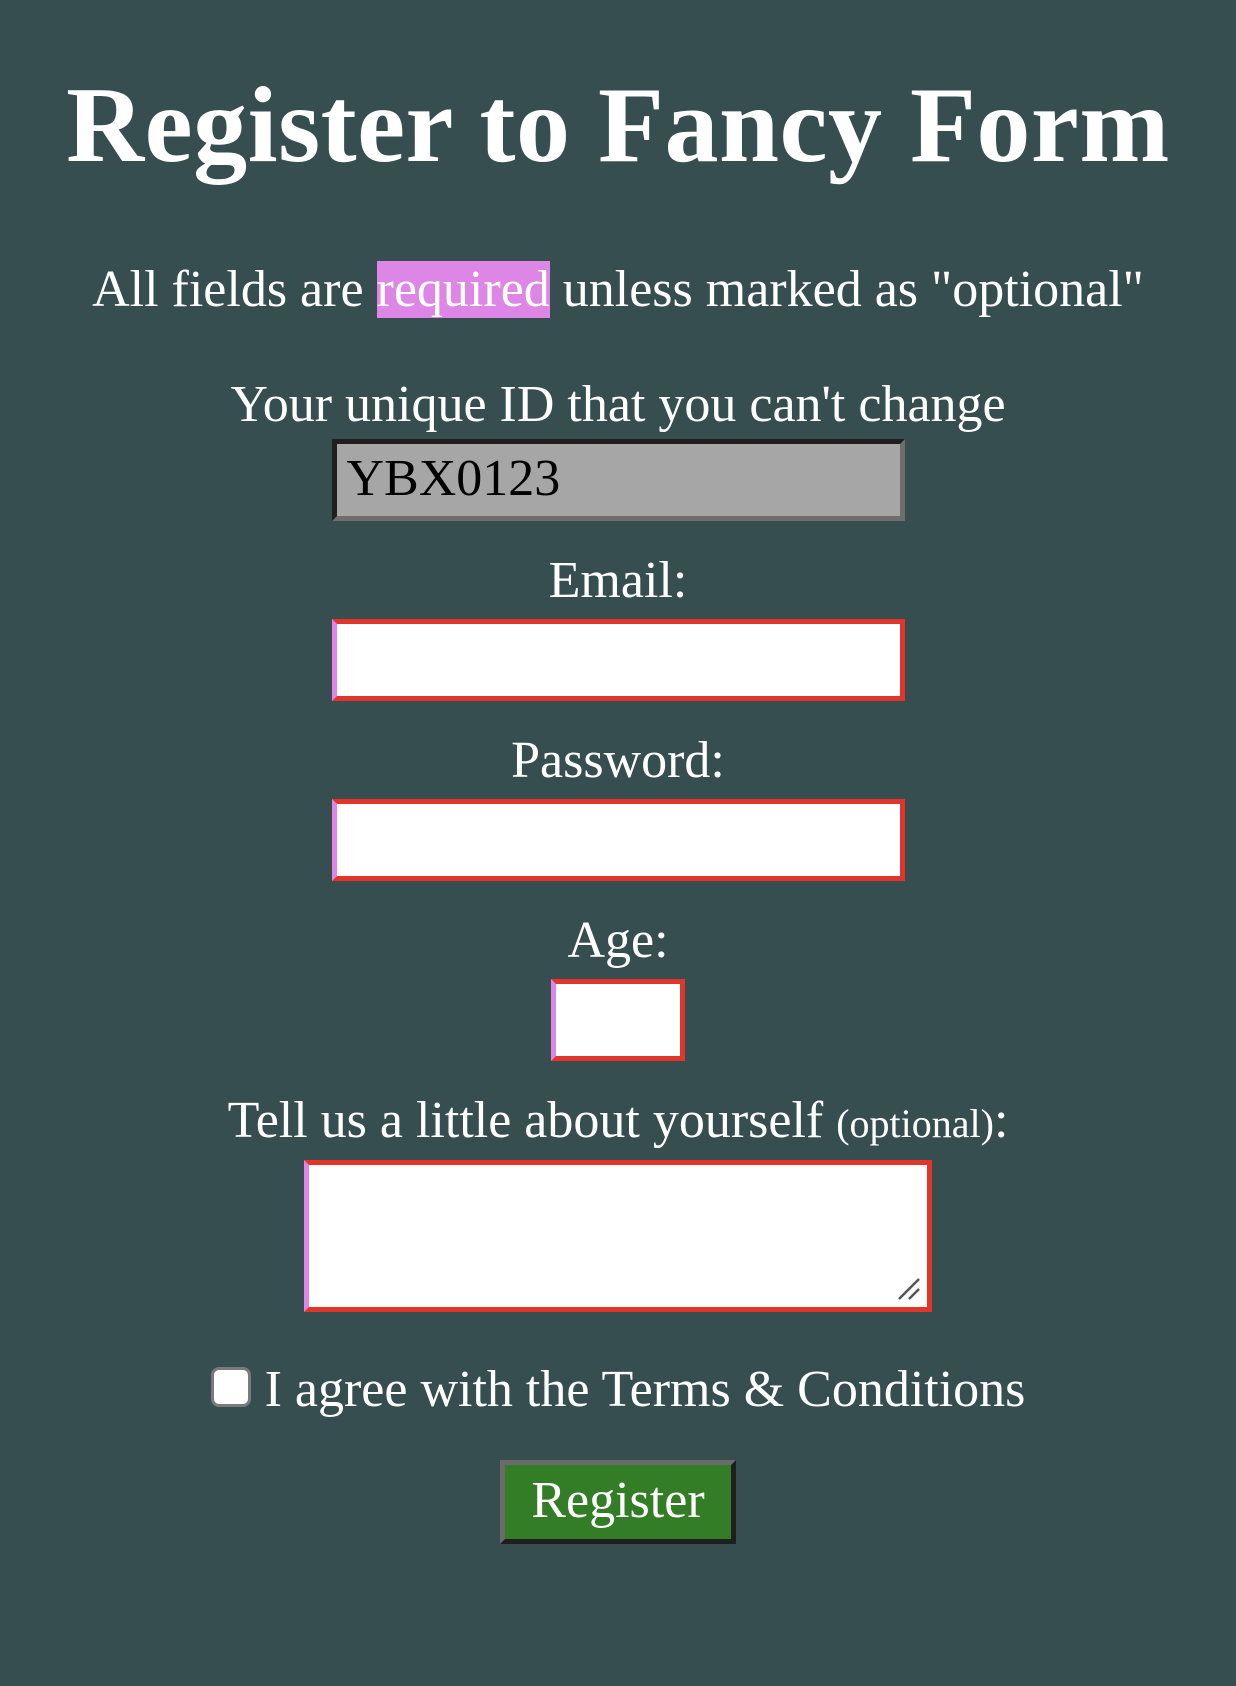  Describe the element at coordinates (618, 125) in the screenshot. I see `page-title: Register to Fancy Form` at that location.